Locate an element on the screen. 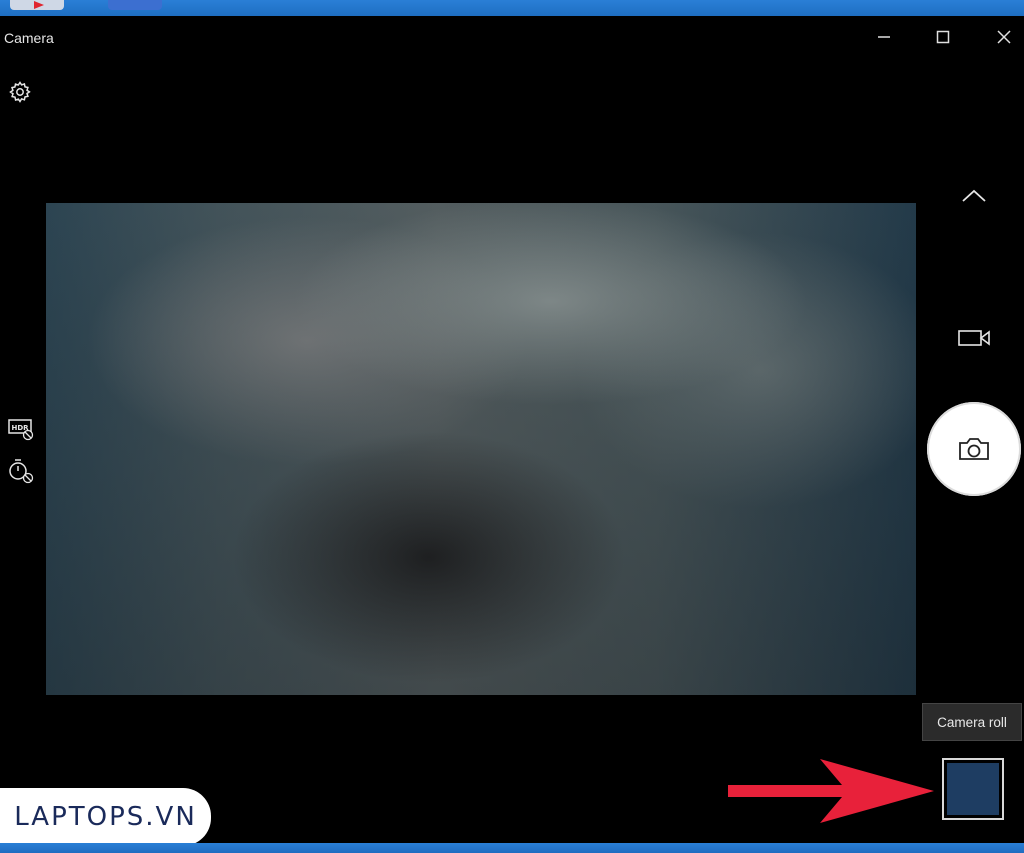  settings-button is located at coordinates (20, 92).